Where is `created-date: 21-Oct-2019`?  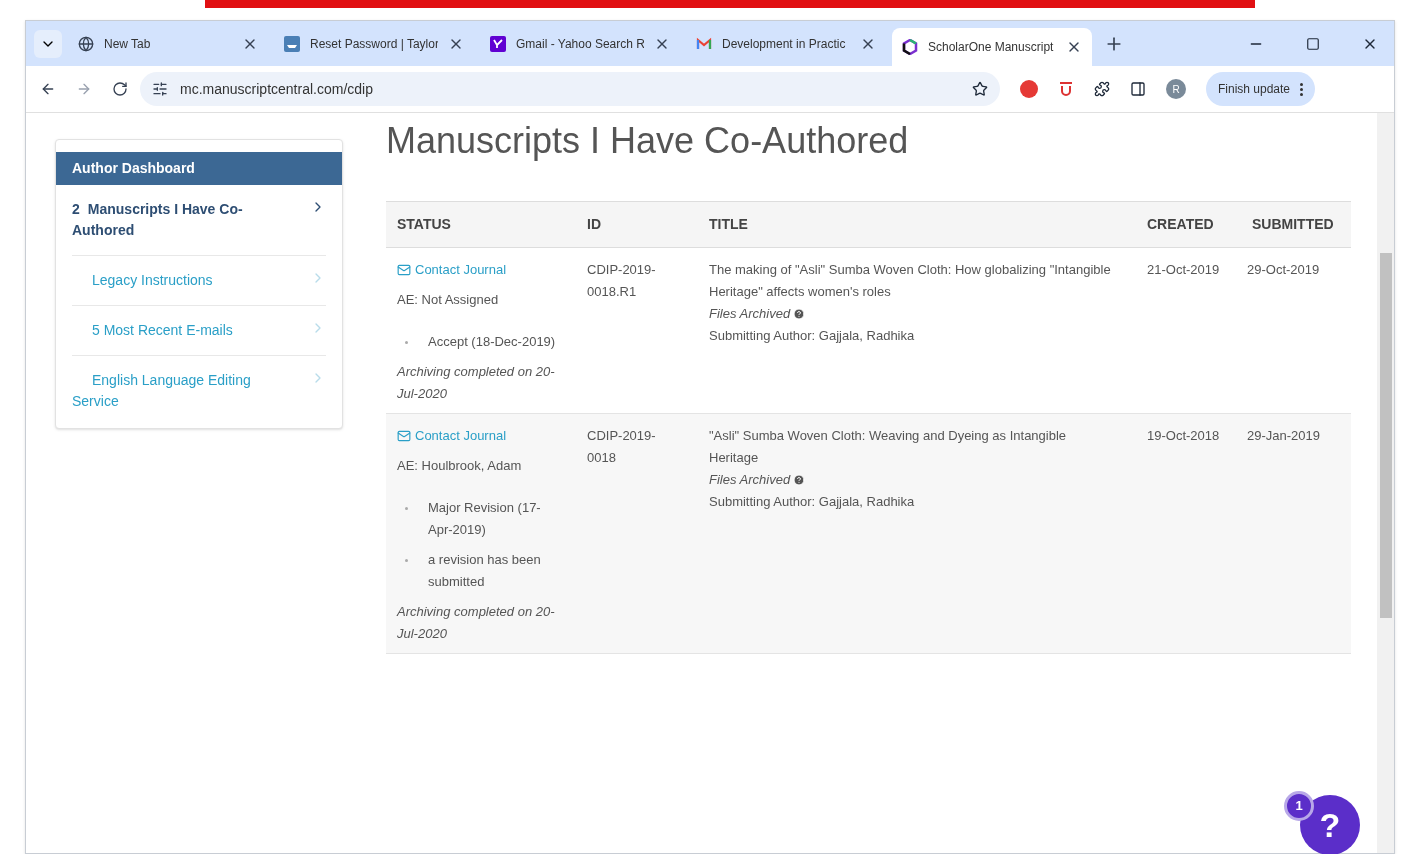 created-date: 21-Oct-2019 is located at coordinates (1183, 269).